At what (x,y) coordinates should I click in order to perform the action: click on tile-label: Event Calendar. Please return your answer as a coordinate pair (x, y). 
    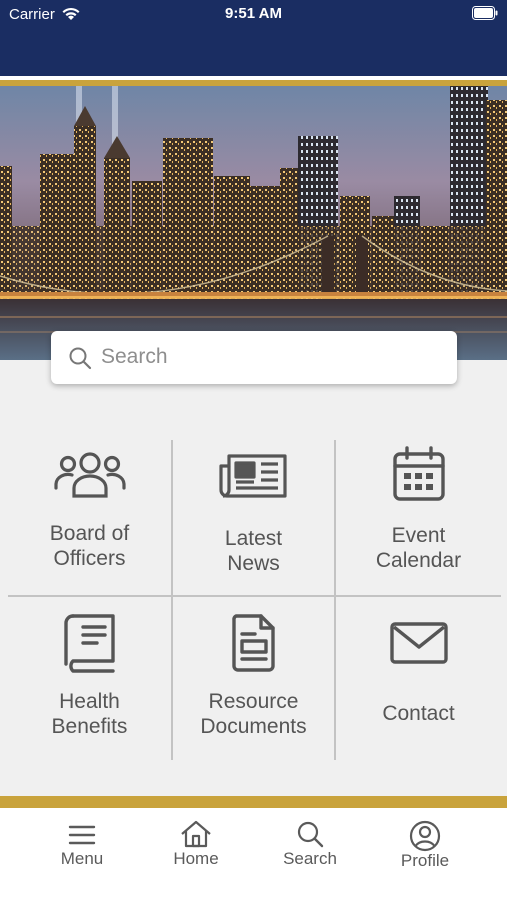
    Looking at the image, I should click on (418, 548).